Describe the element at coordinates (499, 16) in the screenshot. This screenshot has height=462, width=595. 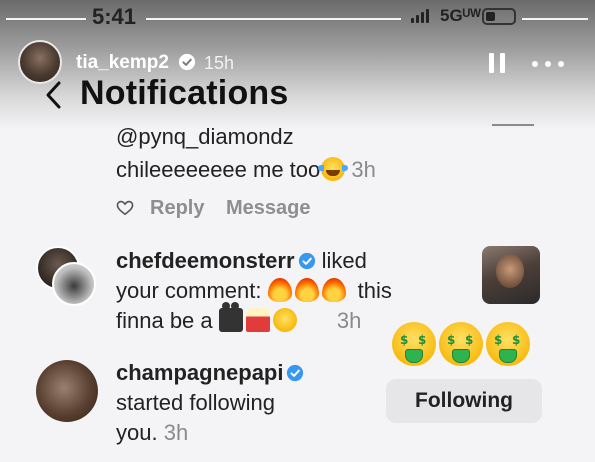
I see `battery-icon` at that location.